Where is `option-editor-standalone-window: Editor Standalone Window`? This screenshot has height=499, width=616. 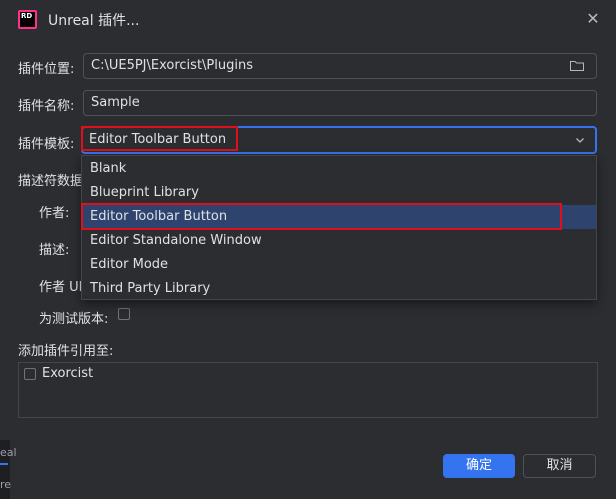
option-editor-standalone-window: Editor Standalone Window is located at coordinates (339, 241).